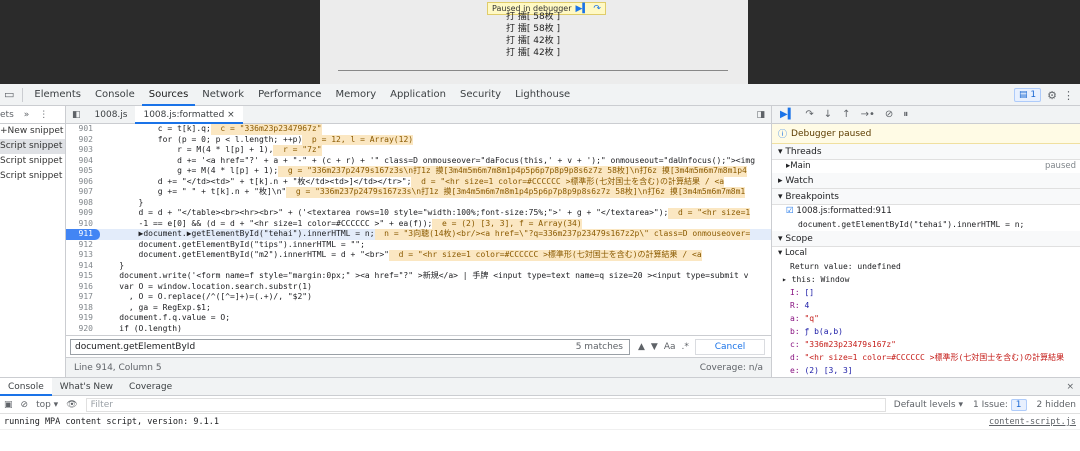 The height and width of the screenshot is (451, 1080). Describe the element at coordinates (83, 213) in the screenshot. I see `line-number: 909` at that location.